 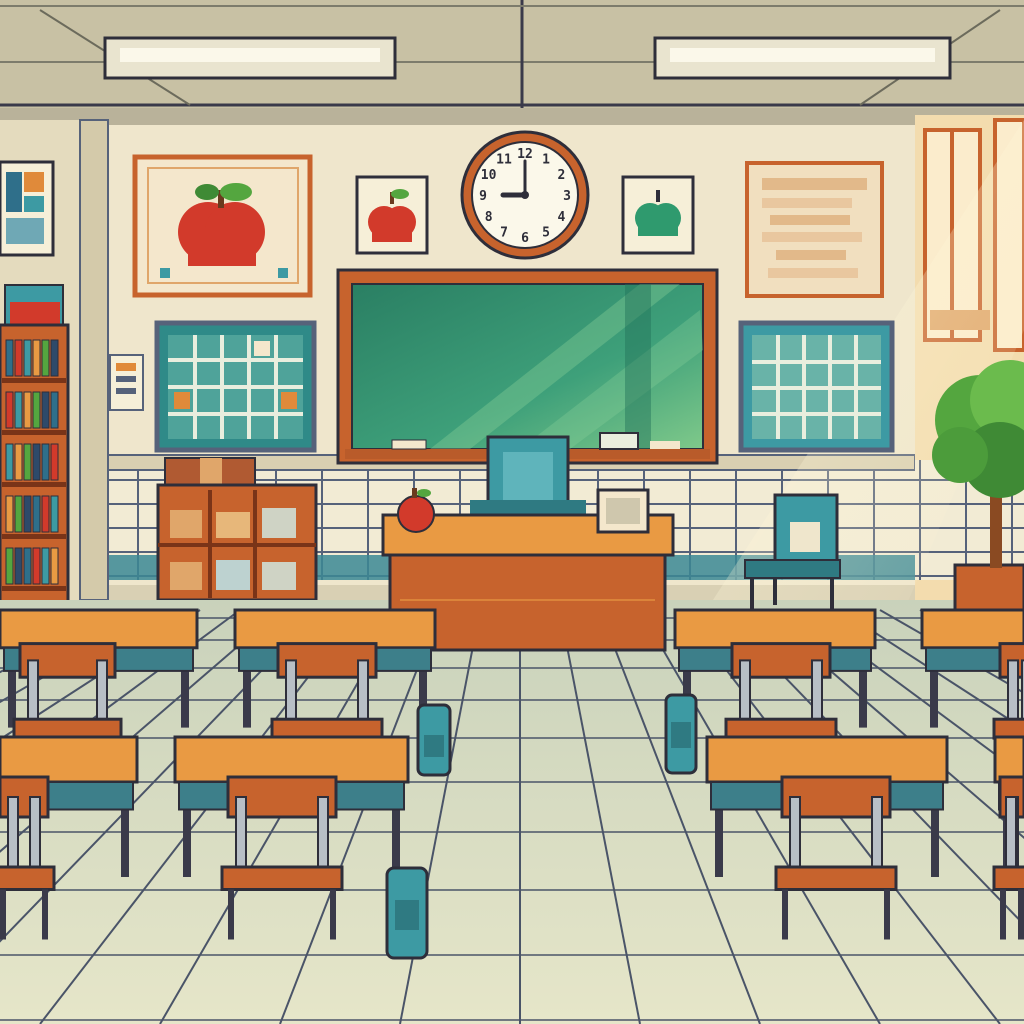 I want to click on poster-right, so click(x=814, y=229).